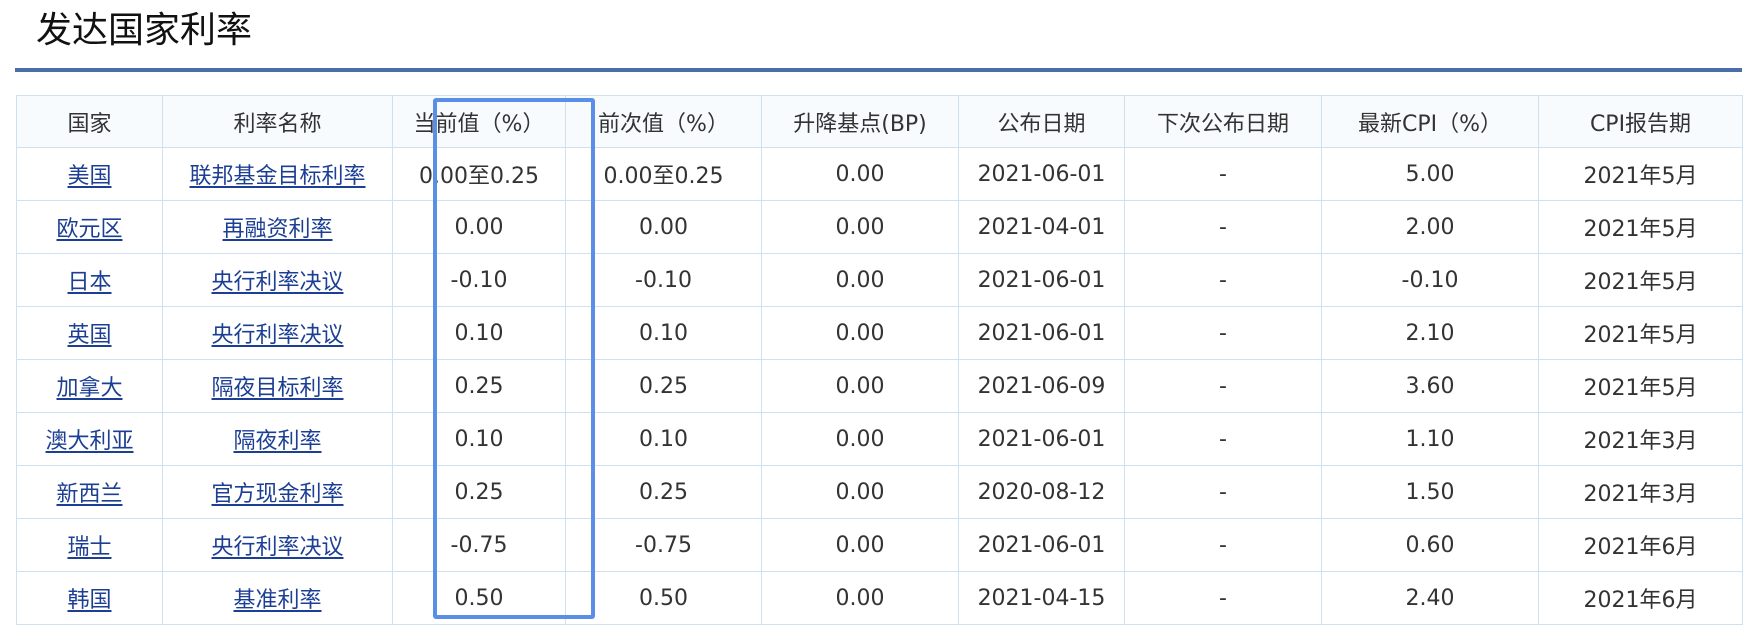 The image size is (1758, 638). What do you see at coordinates (89, 121) in the screenshot?
I see `header-country: 国家` at bounding box center [89, 121].